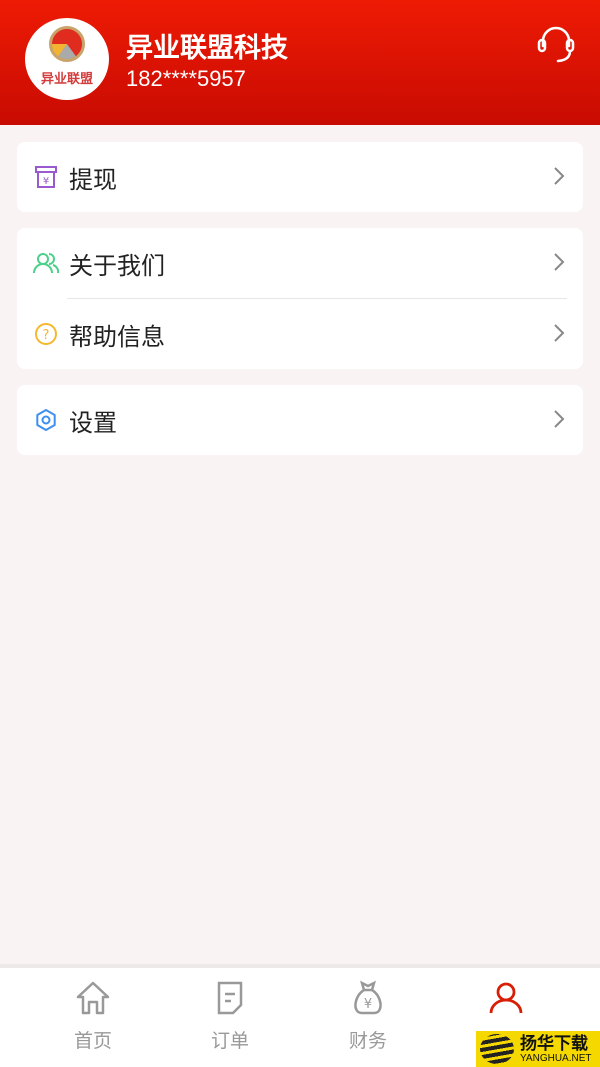 The height and width of the screenshot is (1067, 600). Describe the element at coordinates (554, 1043) in the screenshot. I see `watermark-title: 扬华下载` at that location.